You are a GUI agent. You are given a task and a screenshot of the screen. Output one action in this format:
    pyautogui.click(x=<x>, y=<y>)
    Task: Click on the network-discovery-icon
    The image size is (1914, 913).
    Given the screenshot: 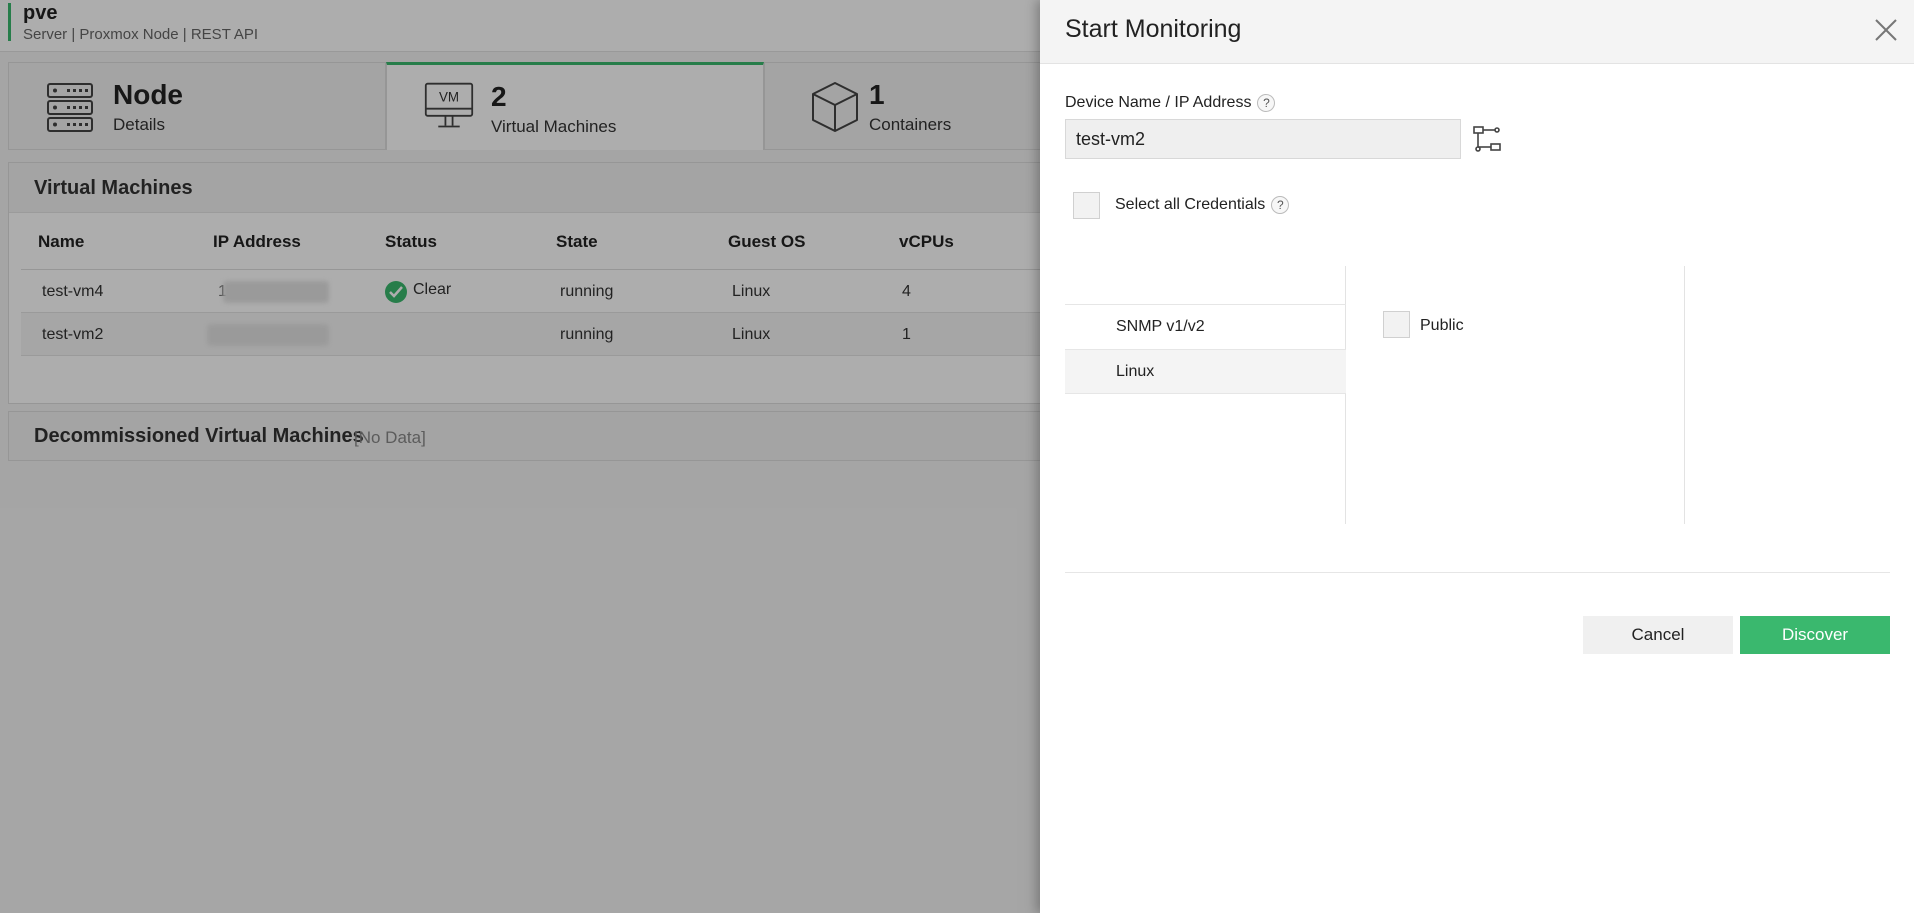 What is the action you would take?
    pyautogui.click(x=1487, y=139)
    